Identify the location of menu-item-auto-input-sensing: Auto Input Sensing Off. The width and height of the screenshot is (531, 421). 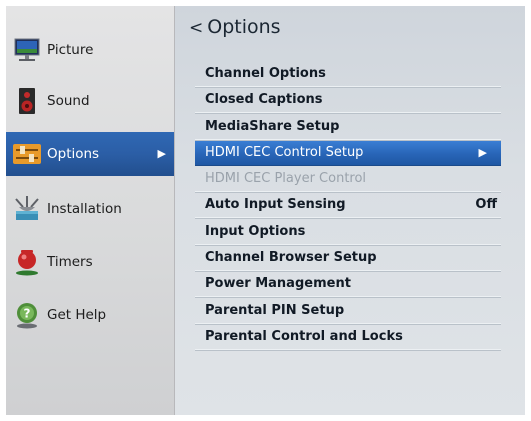
(348, 206).